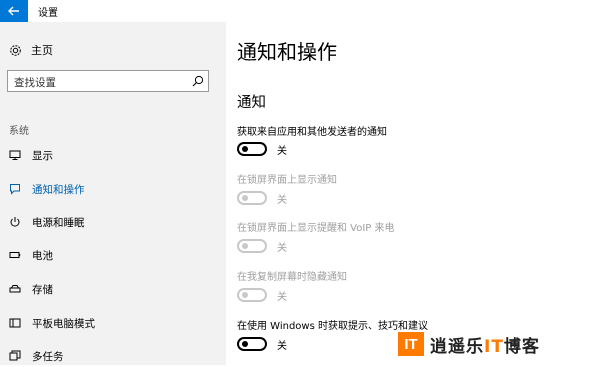  What do you see at coordinates (108, 81) in the screenshot?
I see `search-input: 查找设置` at bounding box center [108, 81].